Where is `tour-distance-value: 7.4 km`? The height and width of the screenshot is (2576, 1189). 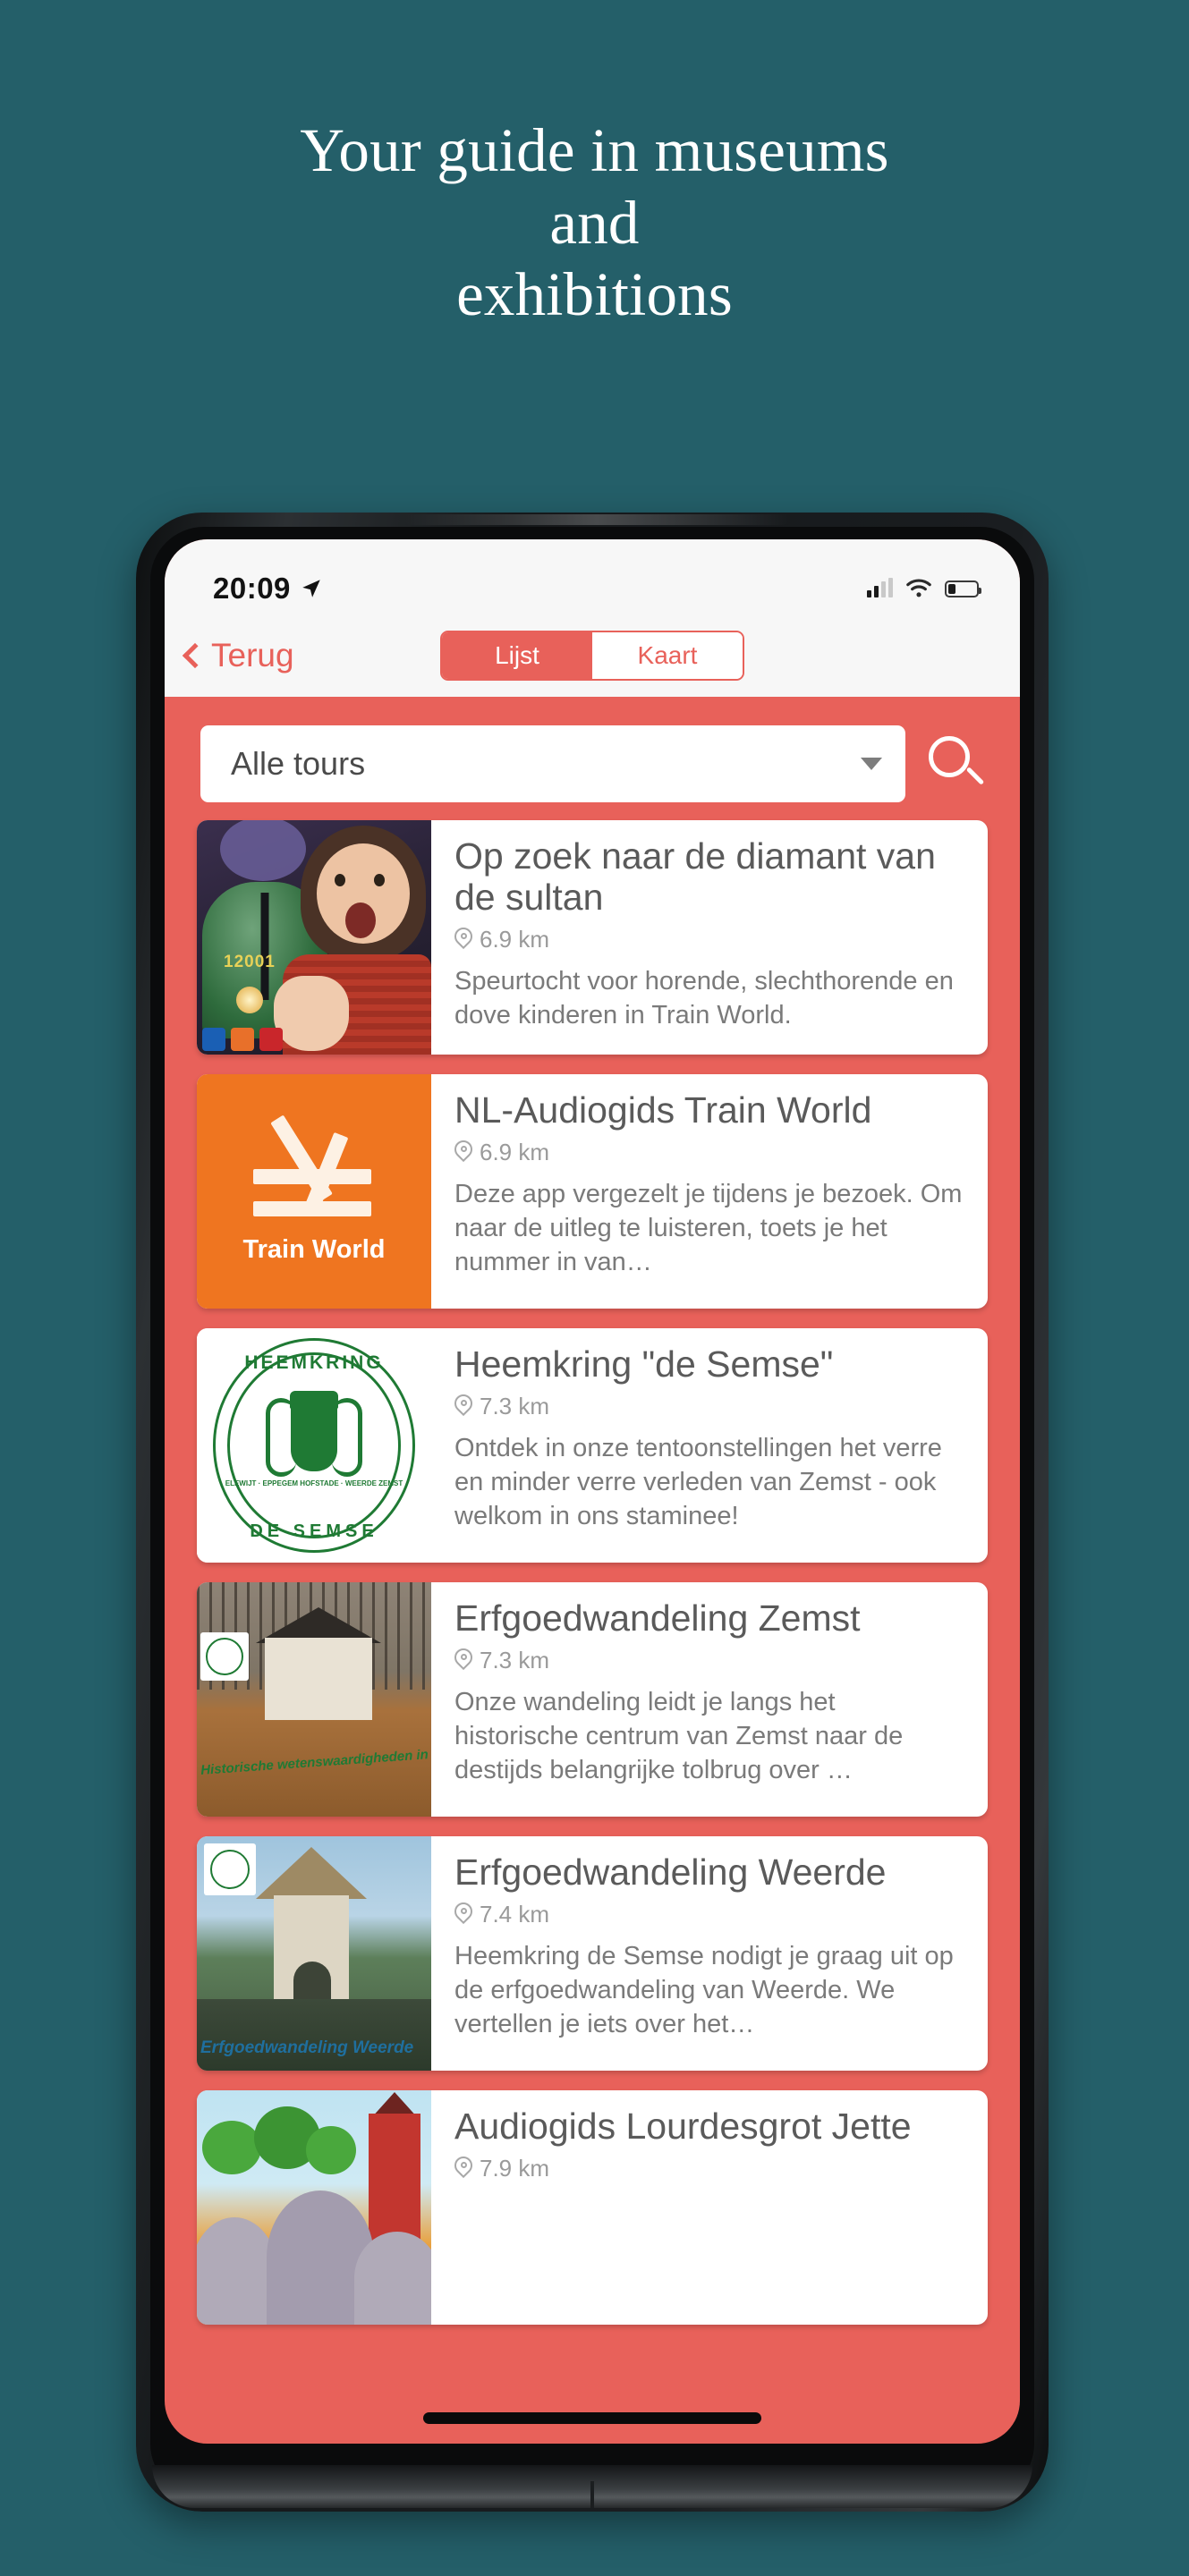 tour-distance-value: 7.4 km is located at coordinates (515, 1914).